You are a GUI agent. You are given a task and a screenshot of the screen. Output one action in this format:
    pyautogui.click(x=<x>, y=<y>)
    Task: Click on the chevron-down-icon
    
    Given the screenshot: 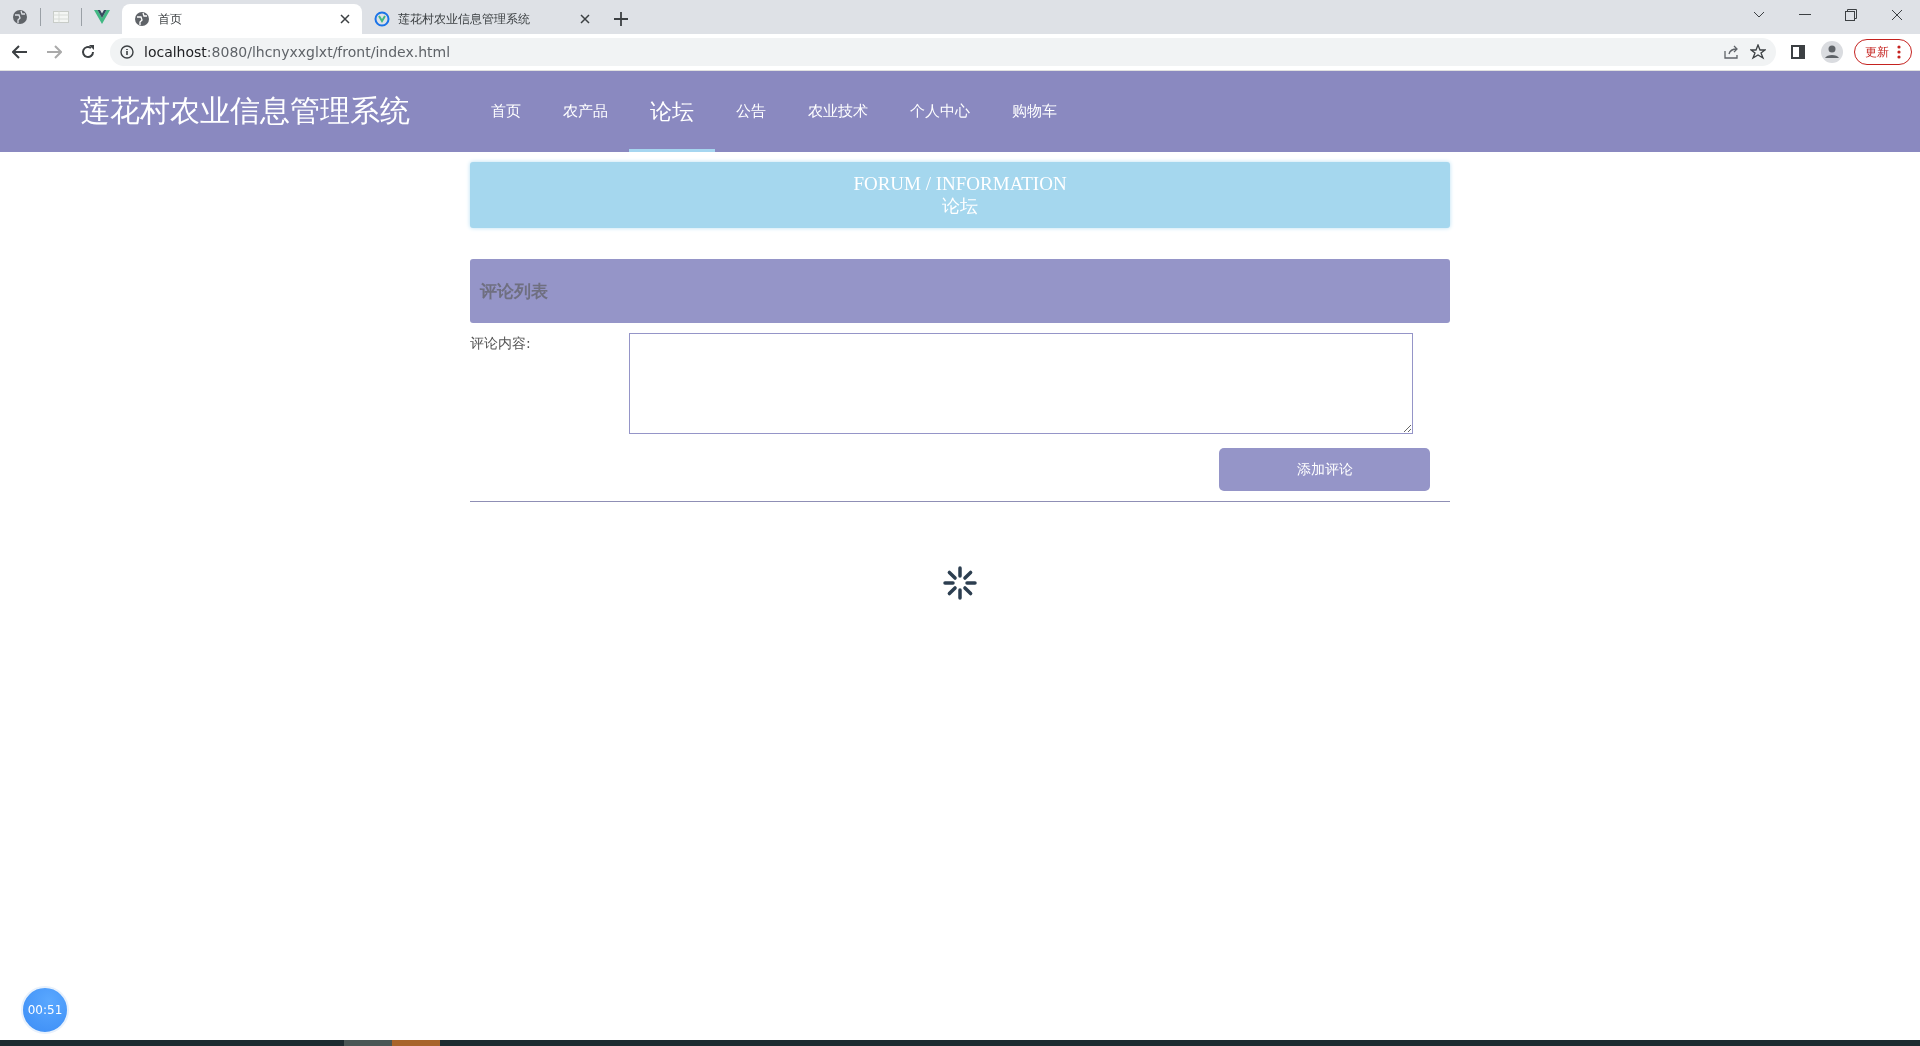 What is the action you would take?
    pyautogui.click(x=1759, y=15)
    